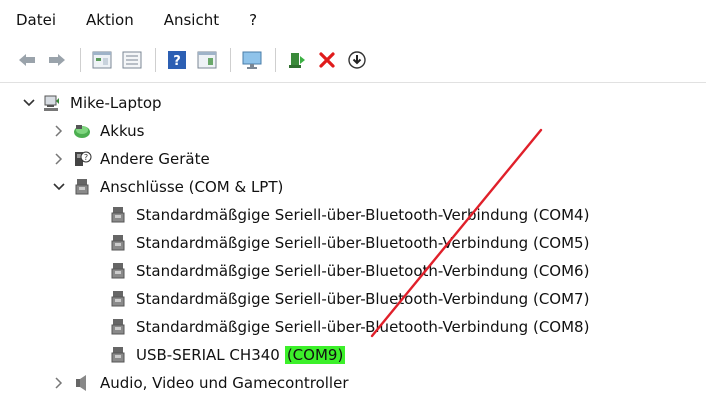 The width and height of the screenshot is (706, 396). I want to click on tree-node-audio: Audio, Video und Gamecontroller, so click(200, 383).